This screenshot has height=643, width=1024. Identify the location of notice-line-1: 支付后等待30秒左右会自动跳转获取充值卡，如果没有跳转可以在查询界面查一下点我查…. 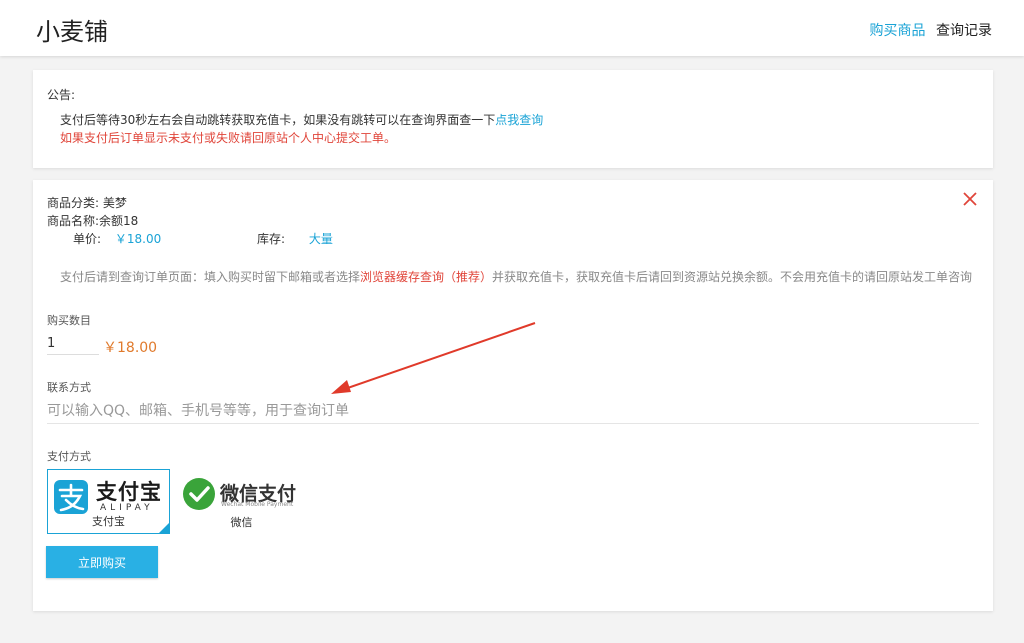
(301, 119).